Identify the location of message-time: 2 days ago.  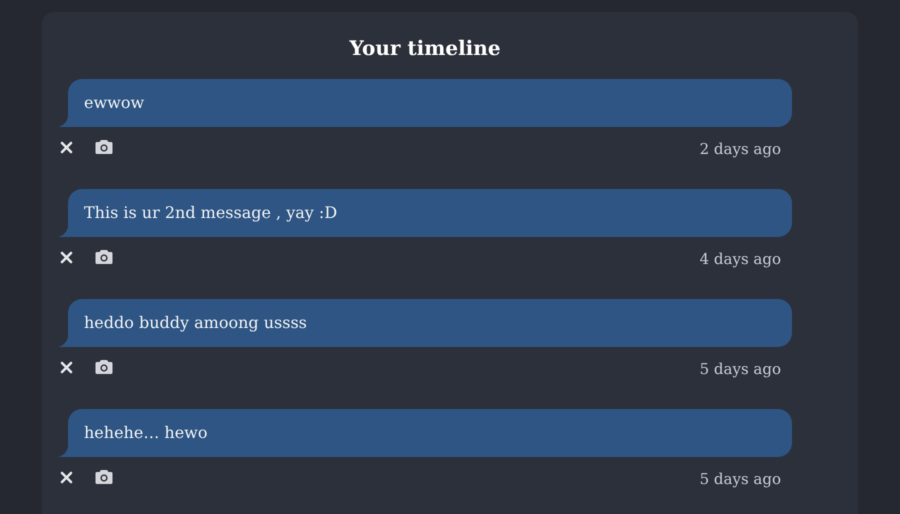
(740, 149).